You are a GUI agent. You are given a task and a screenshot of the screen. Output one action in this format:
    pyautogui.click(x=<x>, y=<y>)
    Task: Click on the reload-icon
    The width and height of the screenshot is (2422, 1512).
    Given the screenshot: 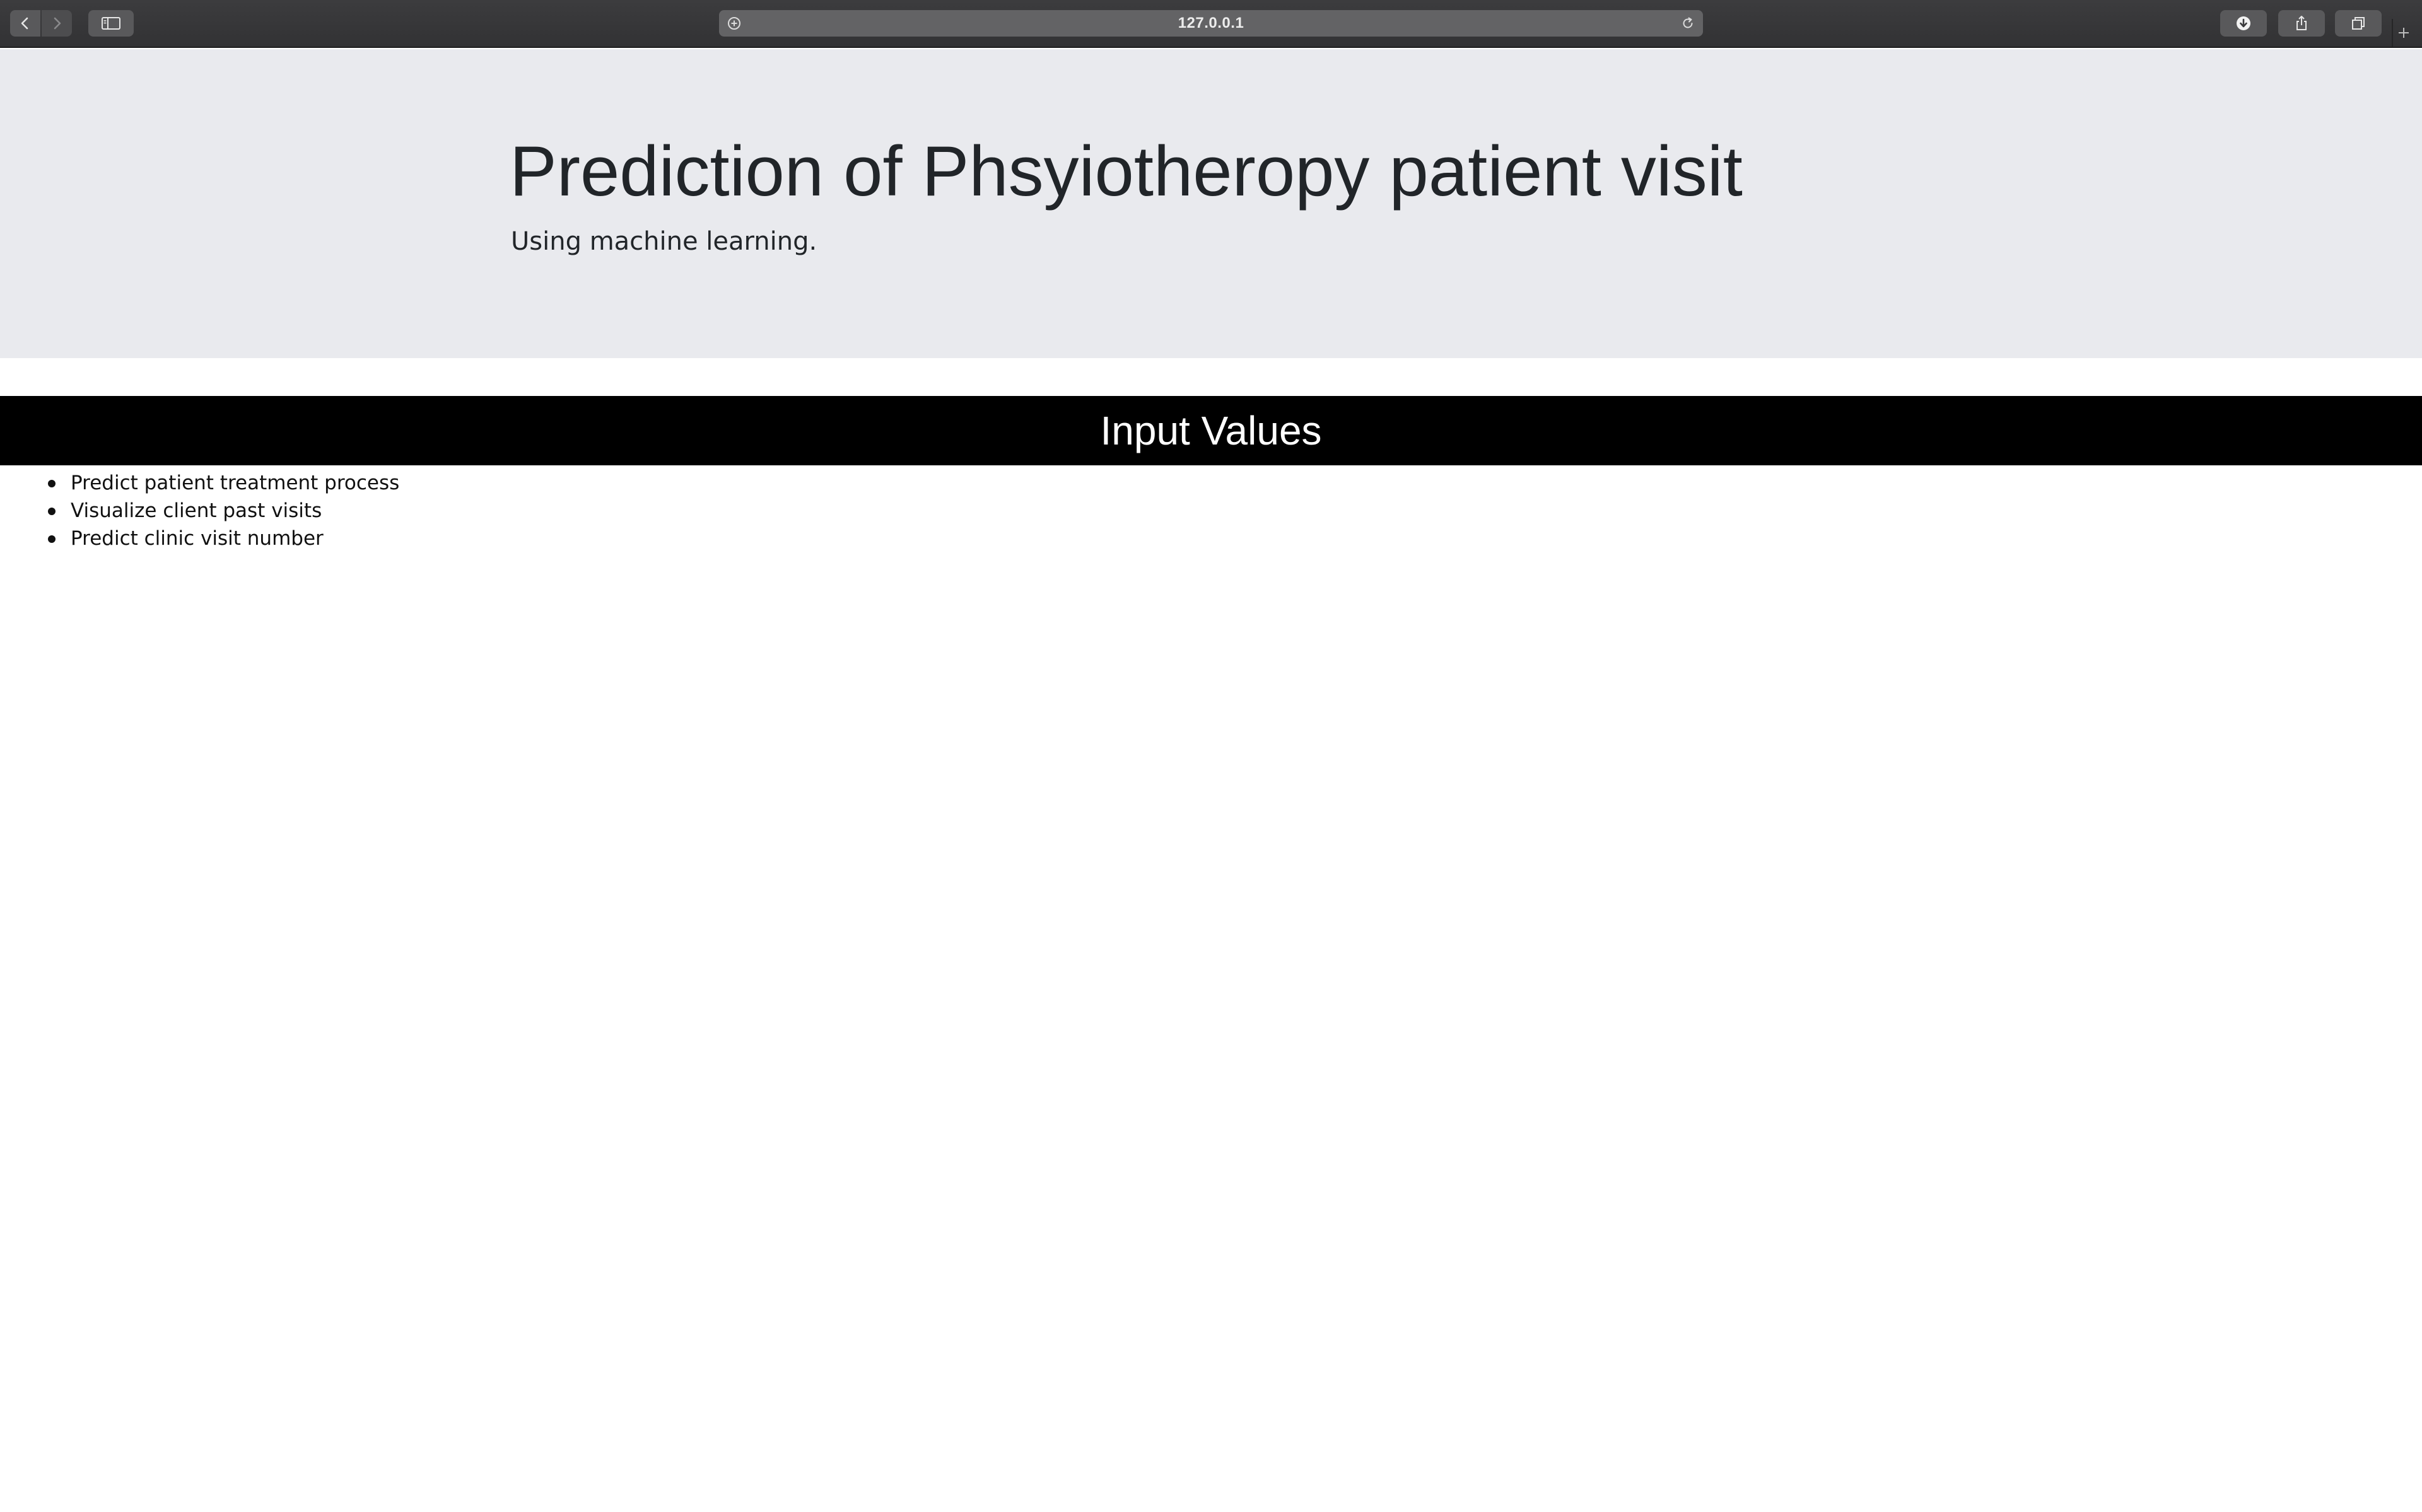 What is the action you would take?
    pyautogui.click(x=1688, y=24)
    